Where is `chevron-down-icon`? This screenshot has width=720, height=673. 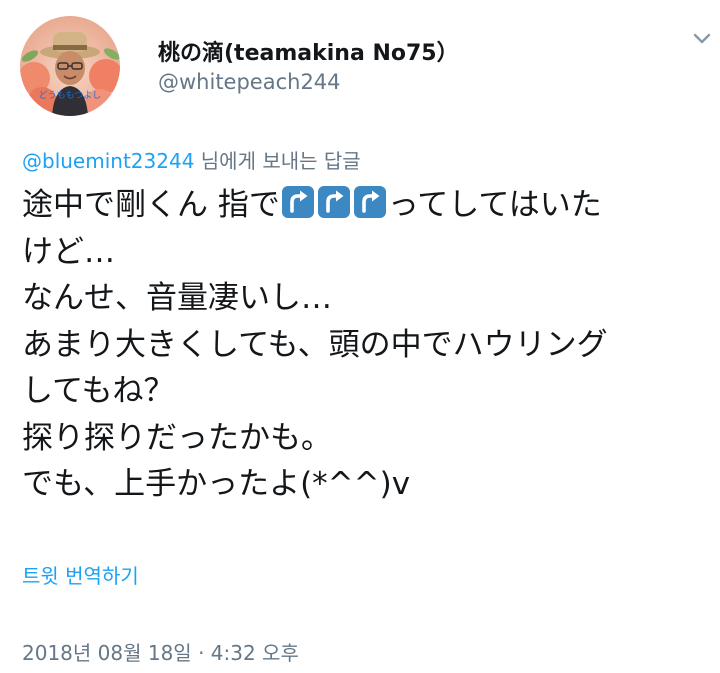
chevron-down-icon is located at coordinates (702, 38).